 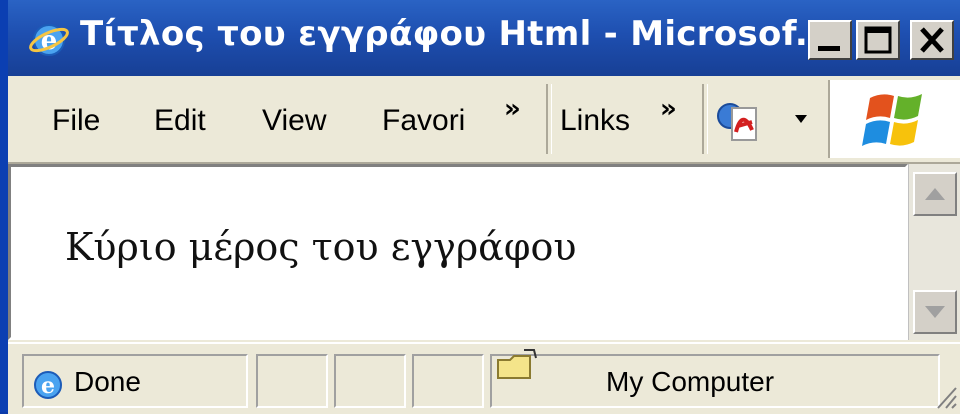 What do you see at coordinates (934, 252) in the screenshot?
I see `vertical-scrollbar` at bounding box center [934, 252].